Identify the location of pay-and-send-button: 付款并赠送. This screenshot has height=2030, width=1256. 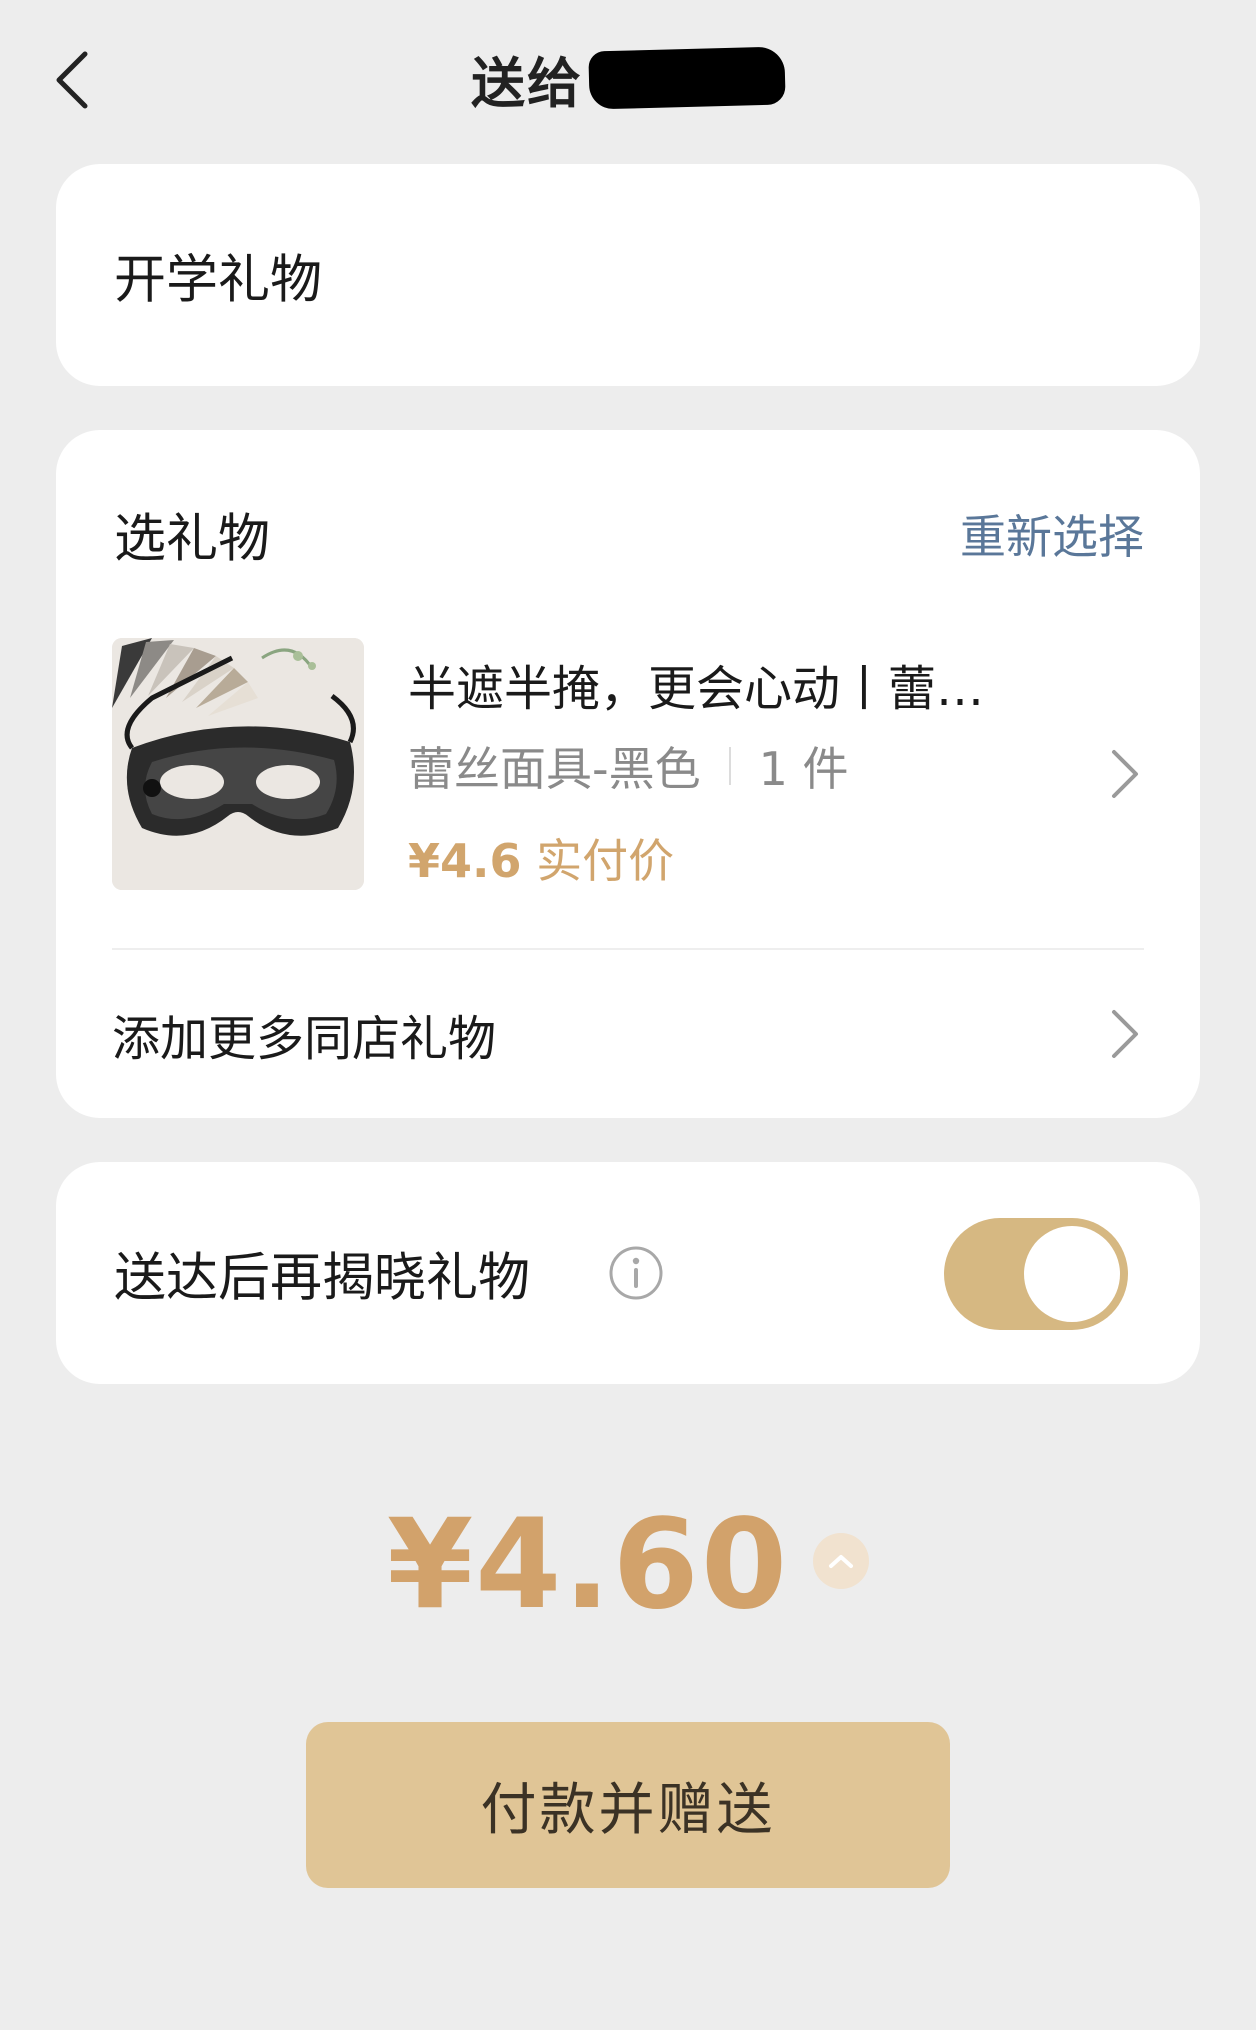
(628, 1805).